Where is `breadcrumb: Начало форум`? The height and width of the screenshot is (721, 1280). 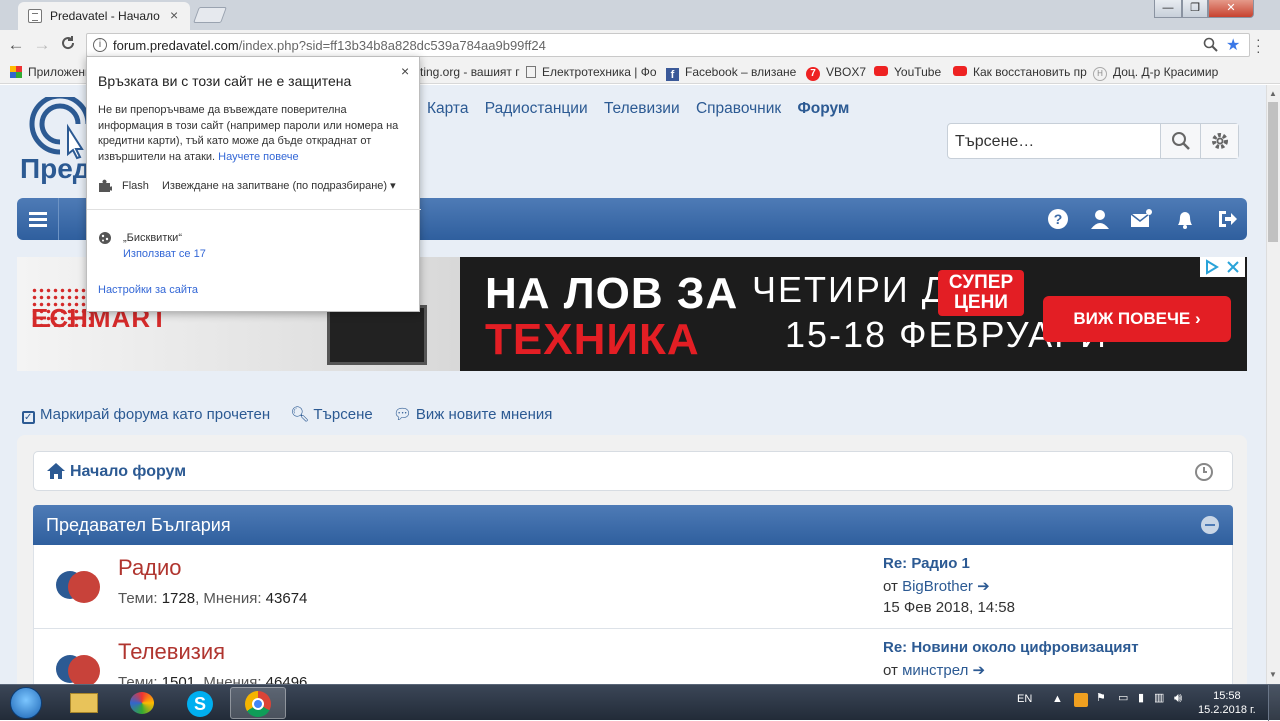
breadcrumb: Начало форум is located at coordinates (633, 471).